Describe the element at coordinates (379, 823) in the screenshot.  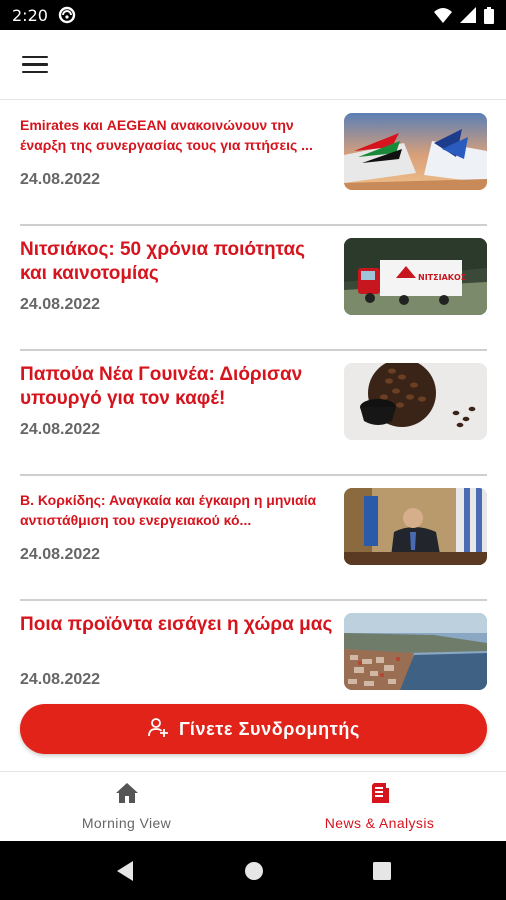
I see `nav-label-news-analysis: News & Analysis` at that location.